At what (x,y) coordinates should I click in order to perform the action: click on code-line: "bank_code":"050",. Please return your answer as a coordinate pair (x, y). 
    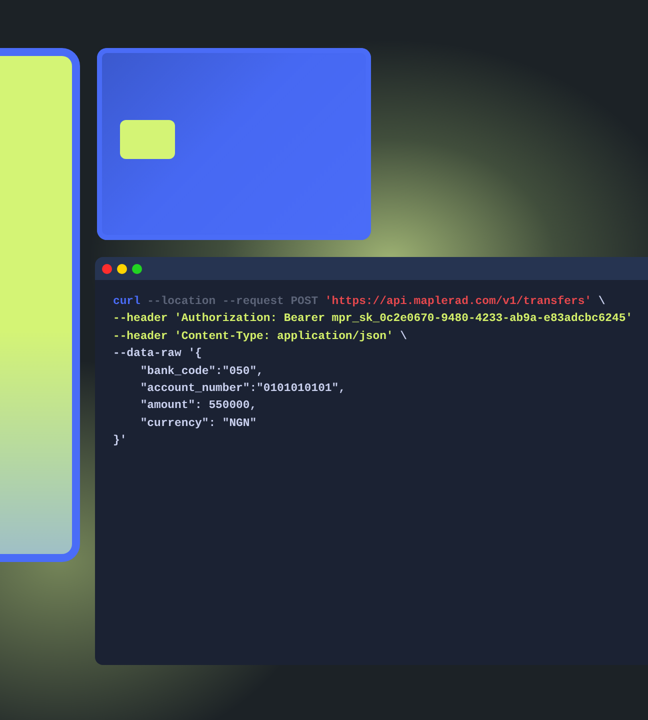
    Looking at the image, I should click on (201, 372).